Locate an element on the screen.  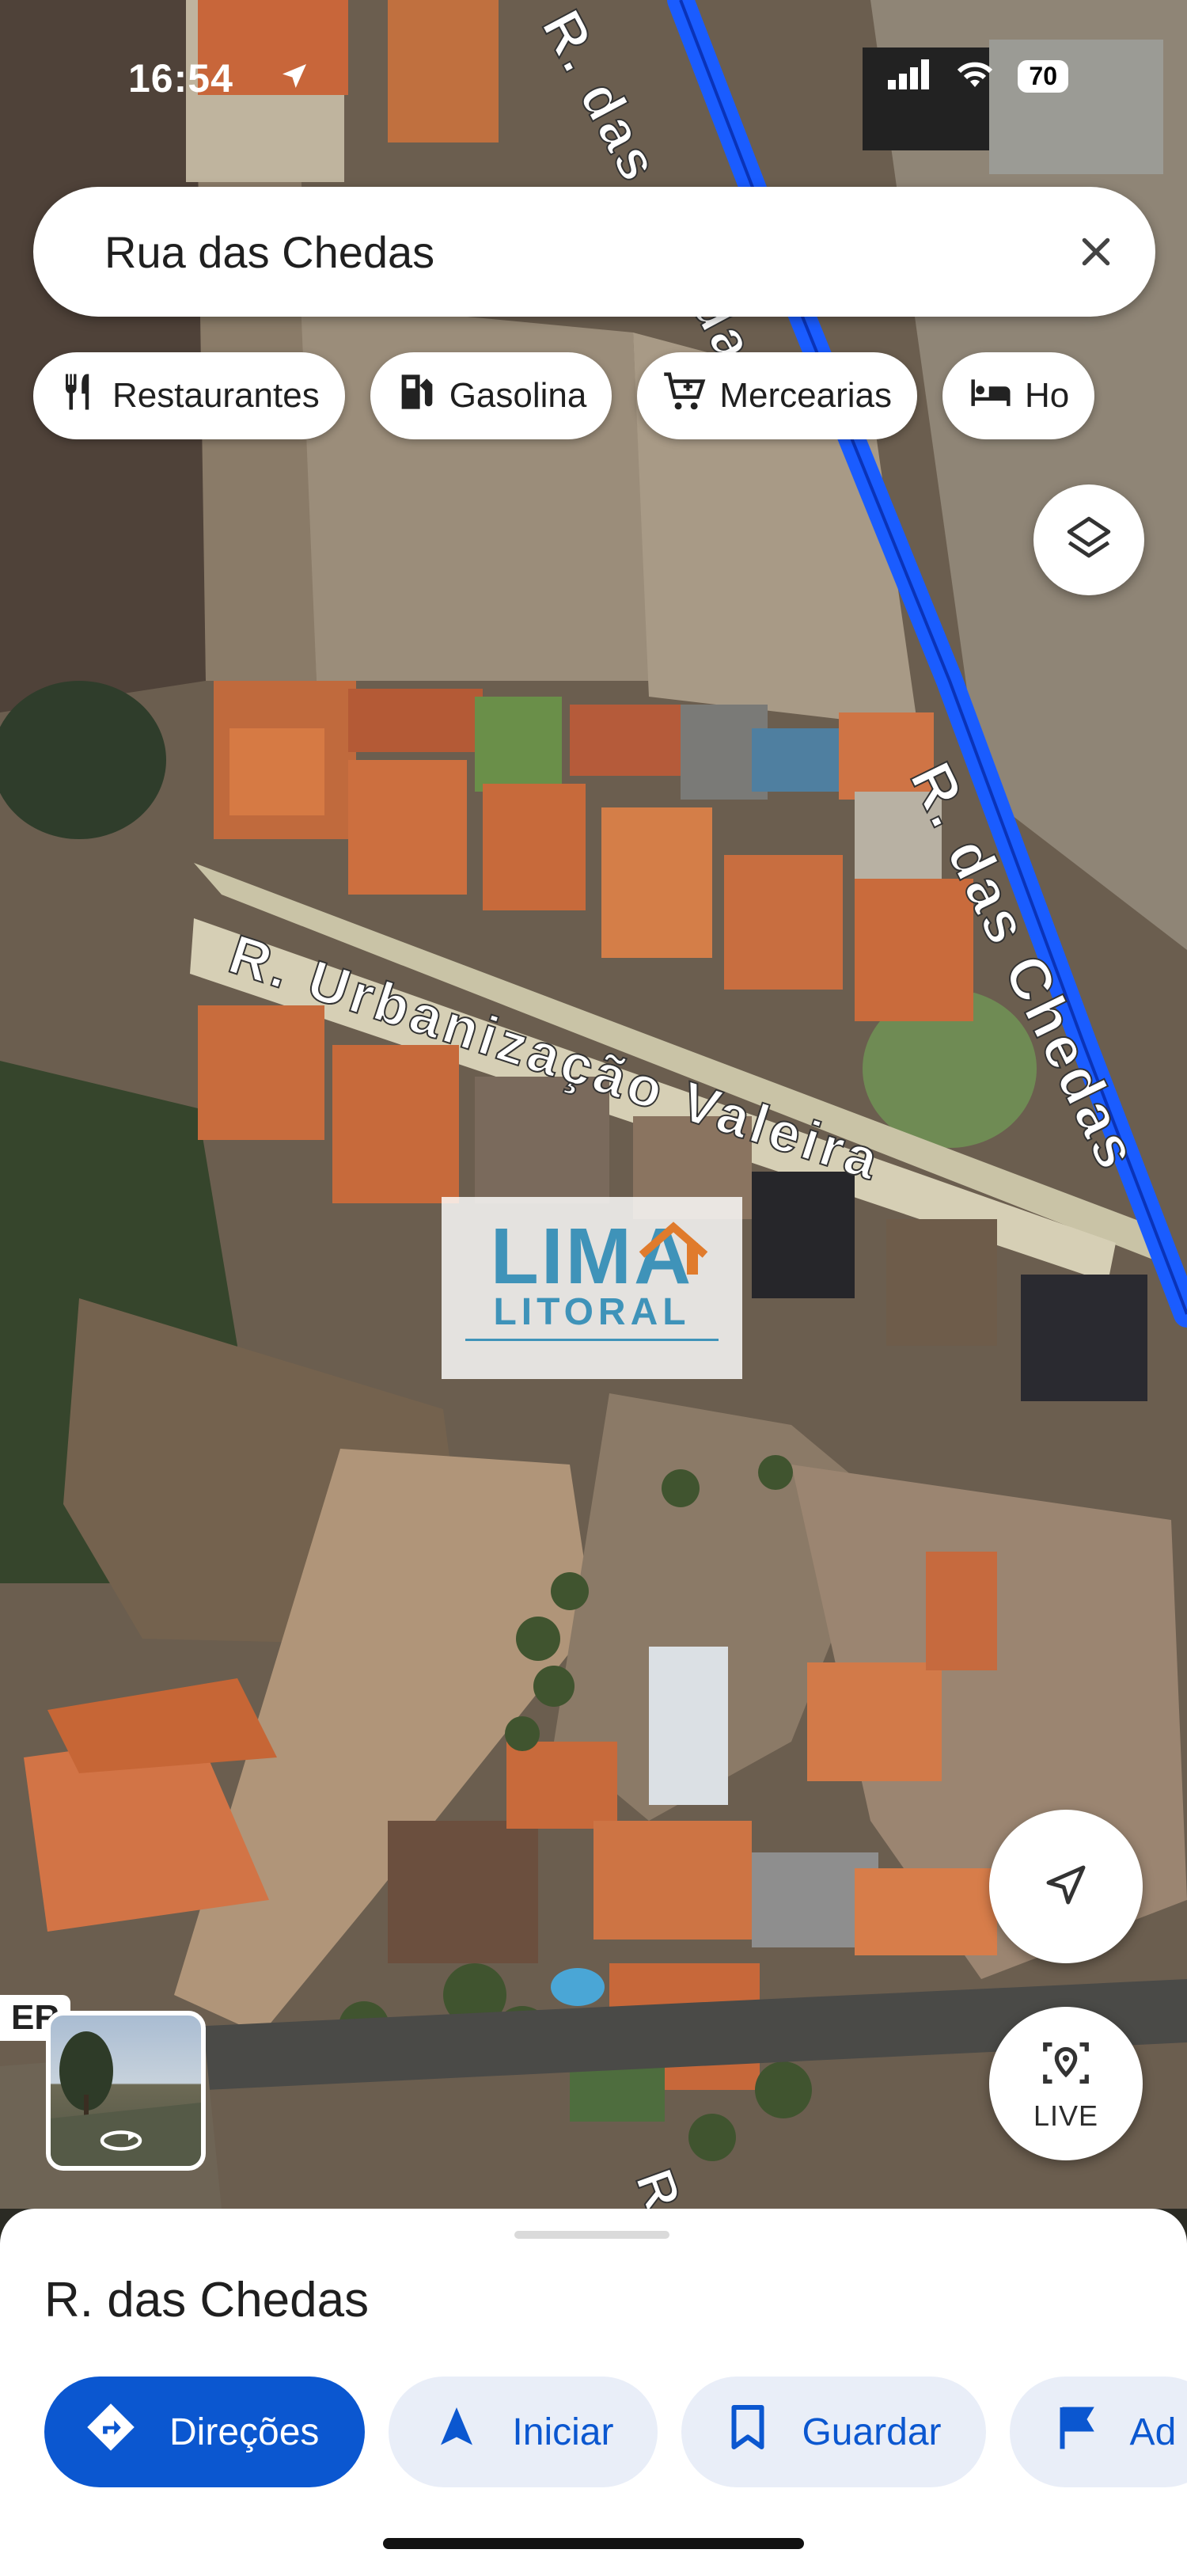
location-arrow-icon is located at coordinates (294, 78).